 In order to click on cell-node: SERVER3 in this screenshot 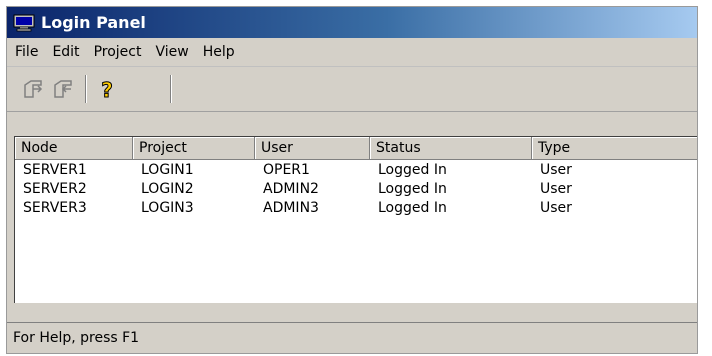, I will do `click(55, 208)`.